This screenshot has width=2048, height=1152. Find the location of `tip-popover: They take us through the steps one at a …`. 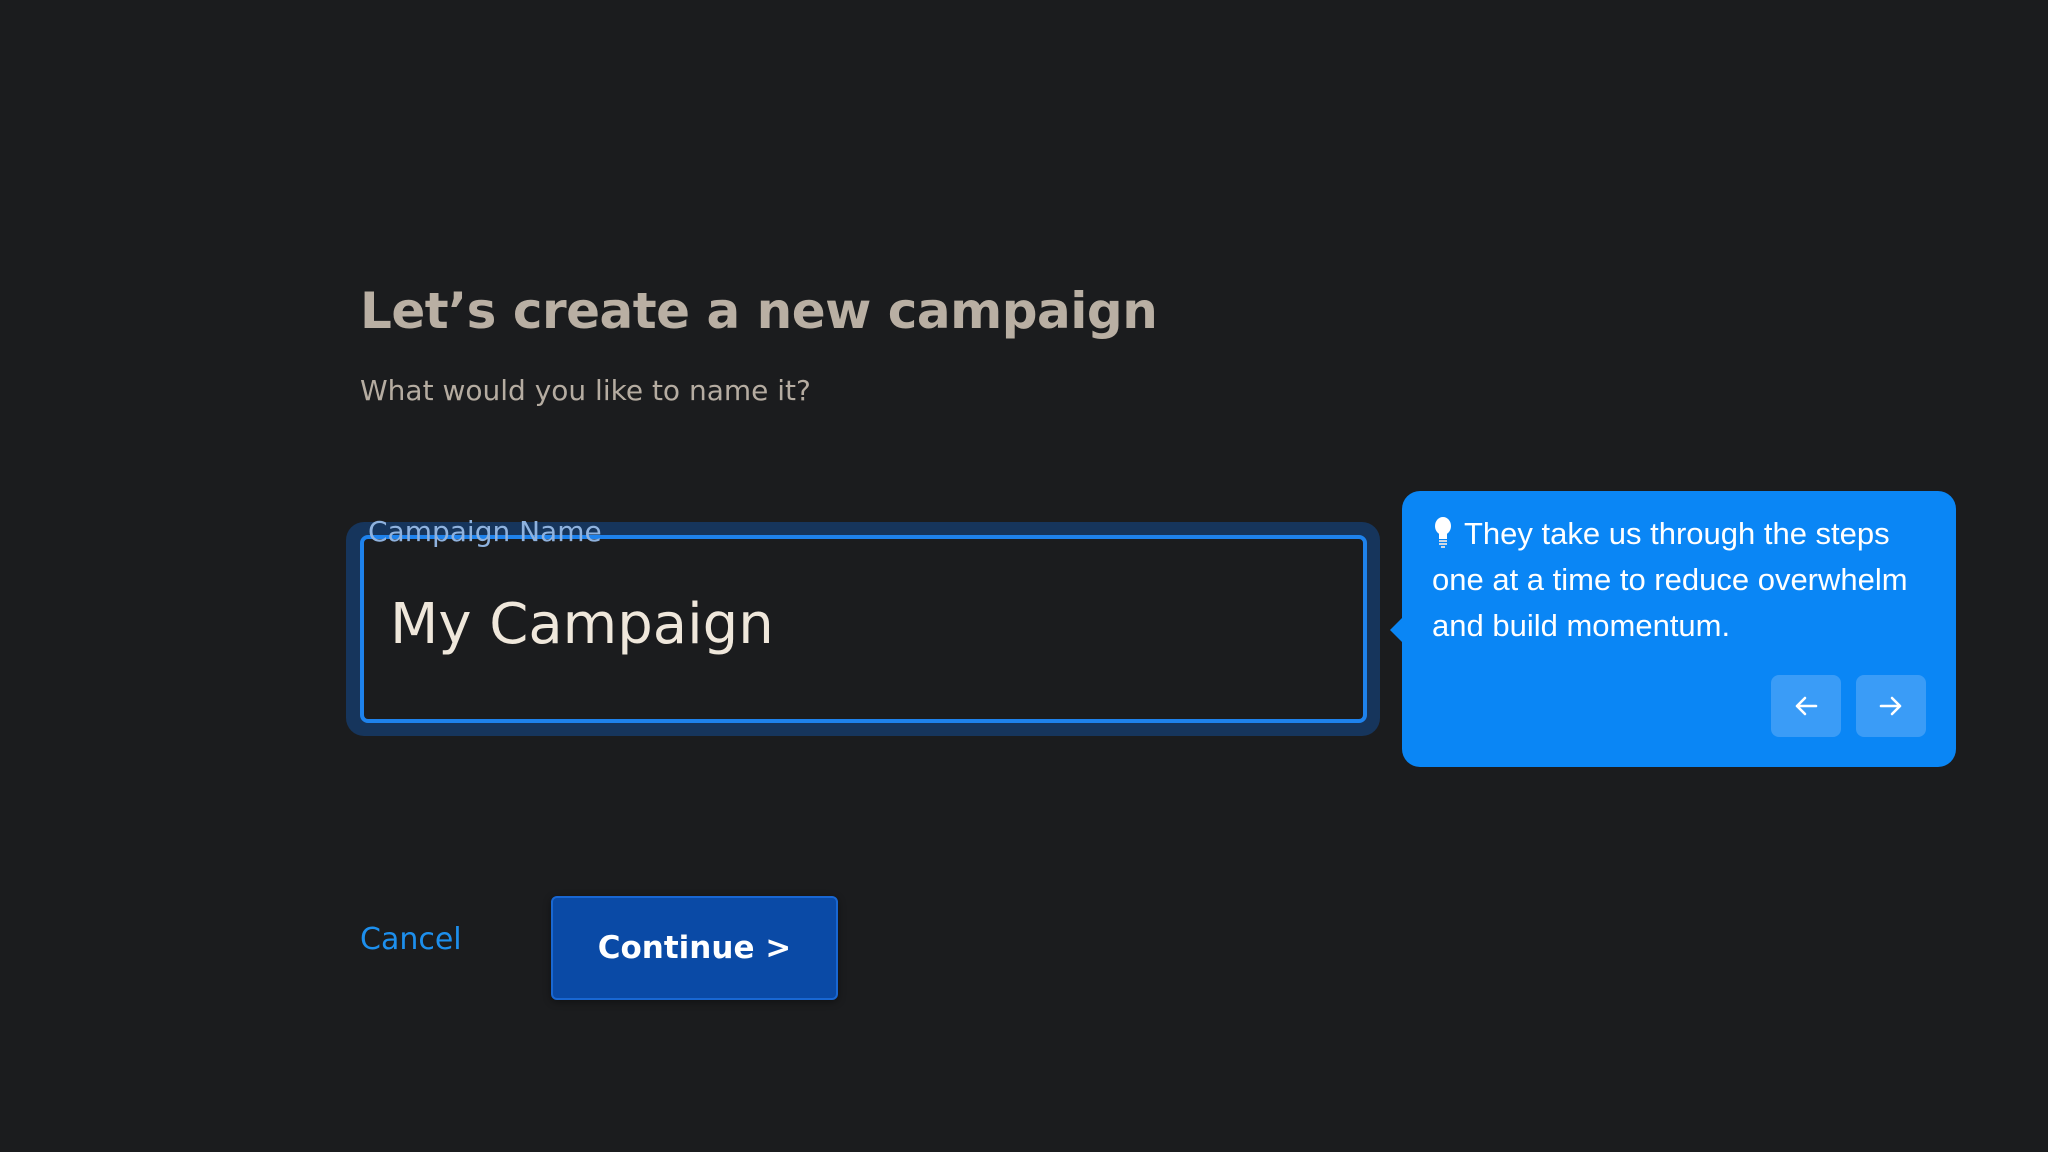

tip-popover: They take us through the steps one at a … is located at coordinates (1673, 629).